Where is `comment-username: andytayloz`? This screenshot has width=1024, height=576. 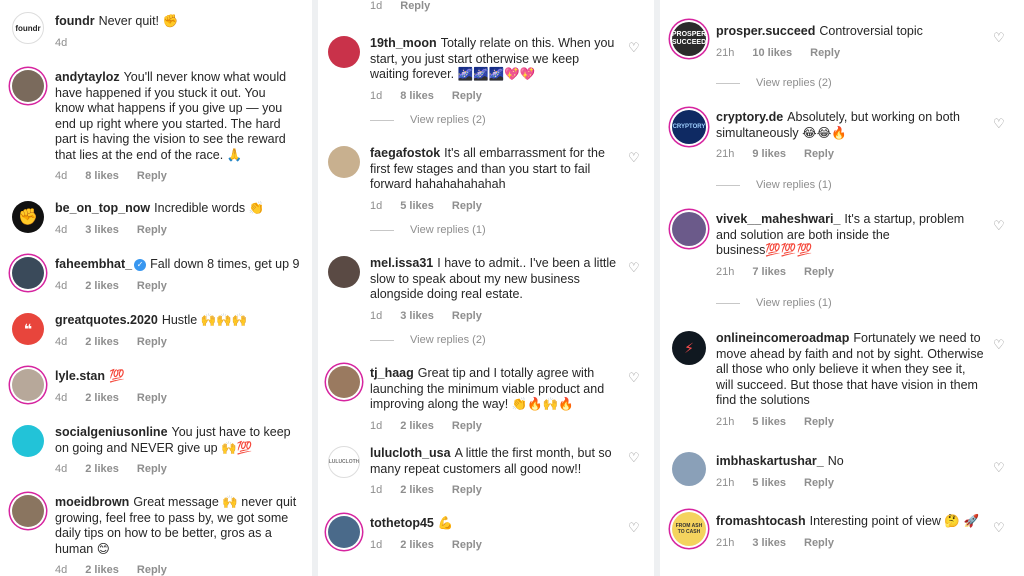 comment-username: andytayloz is located at coordinates (87, 77).